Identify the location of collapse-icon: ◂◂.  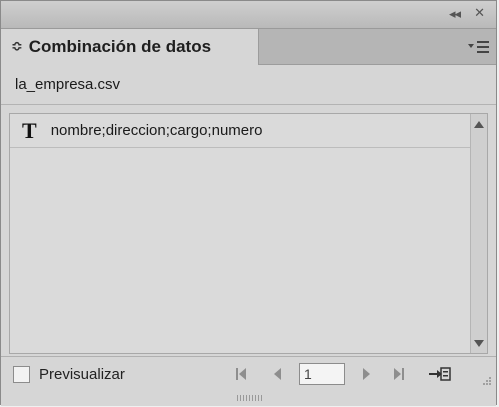
(455, 14).